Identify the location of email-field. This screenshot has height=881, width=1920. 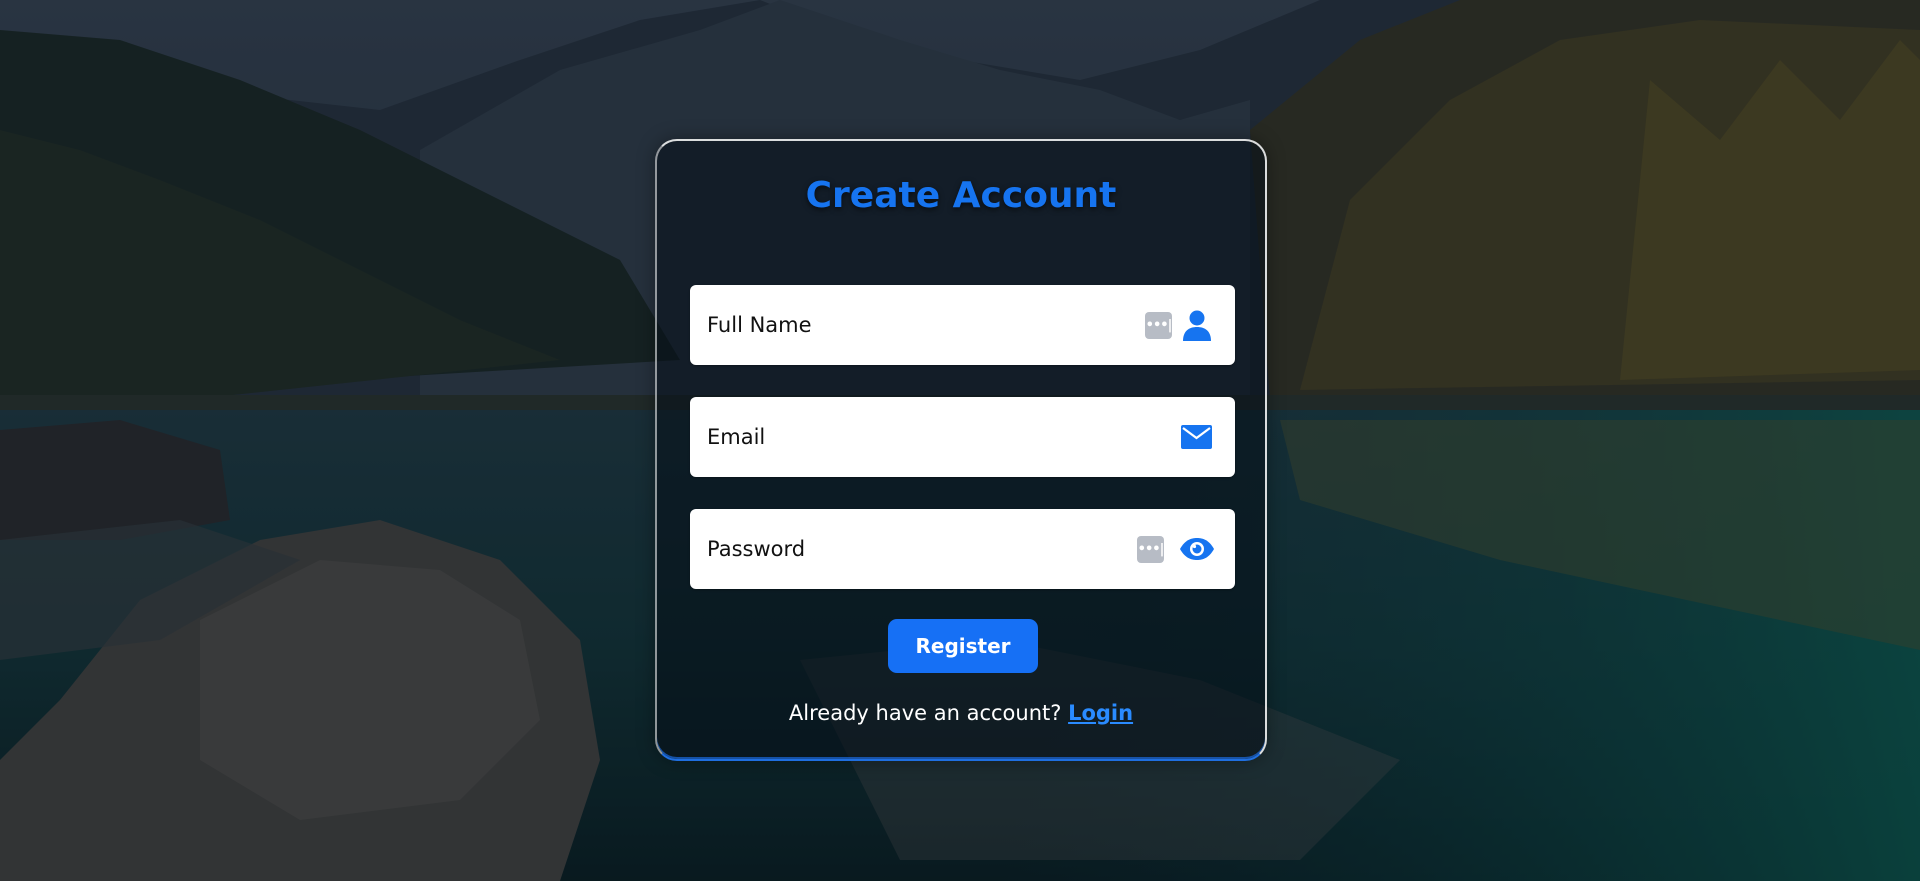
(962, 437).